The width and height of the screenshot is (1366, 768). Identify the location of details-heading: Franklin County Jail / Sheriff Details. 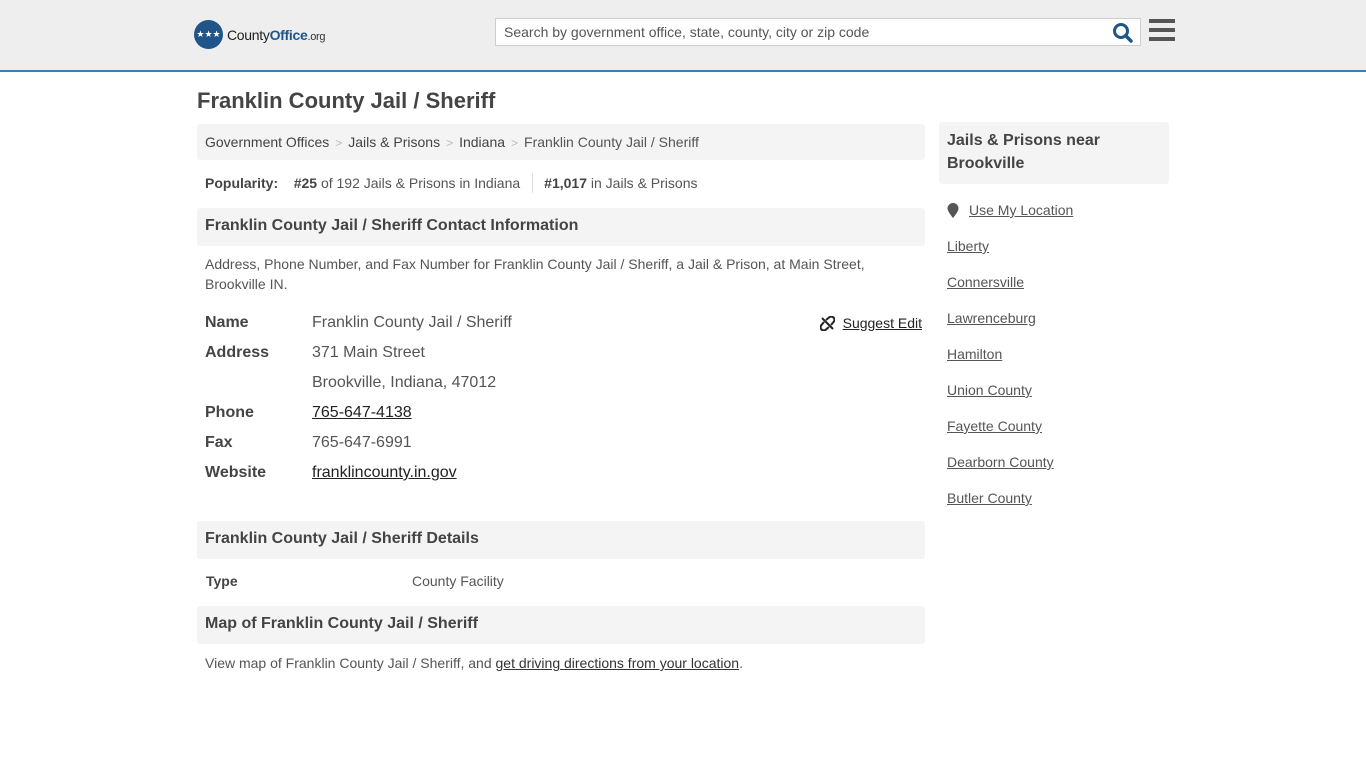
(561, 540).